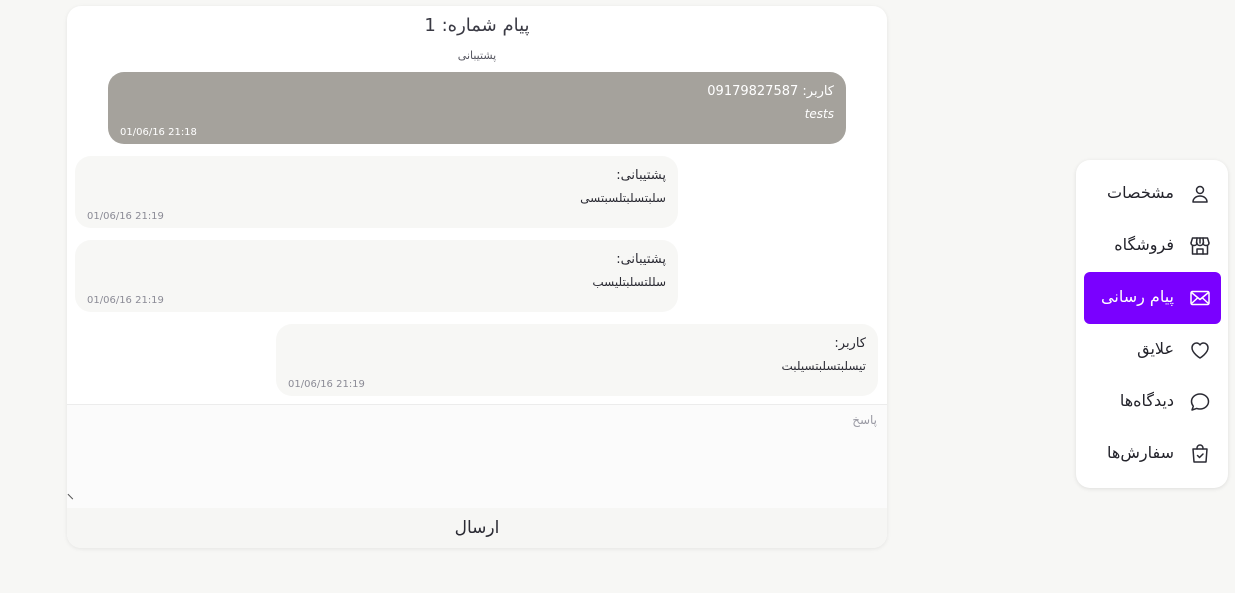 The image size is (1235, 593). Describe the element at coordinates (1200, 194) in the screenshot. I see `user-icon` at that location.